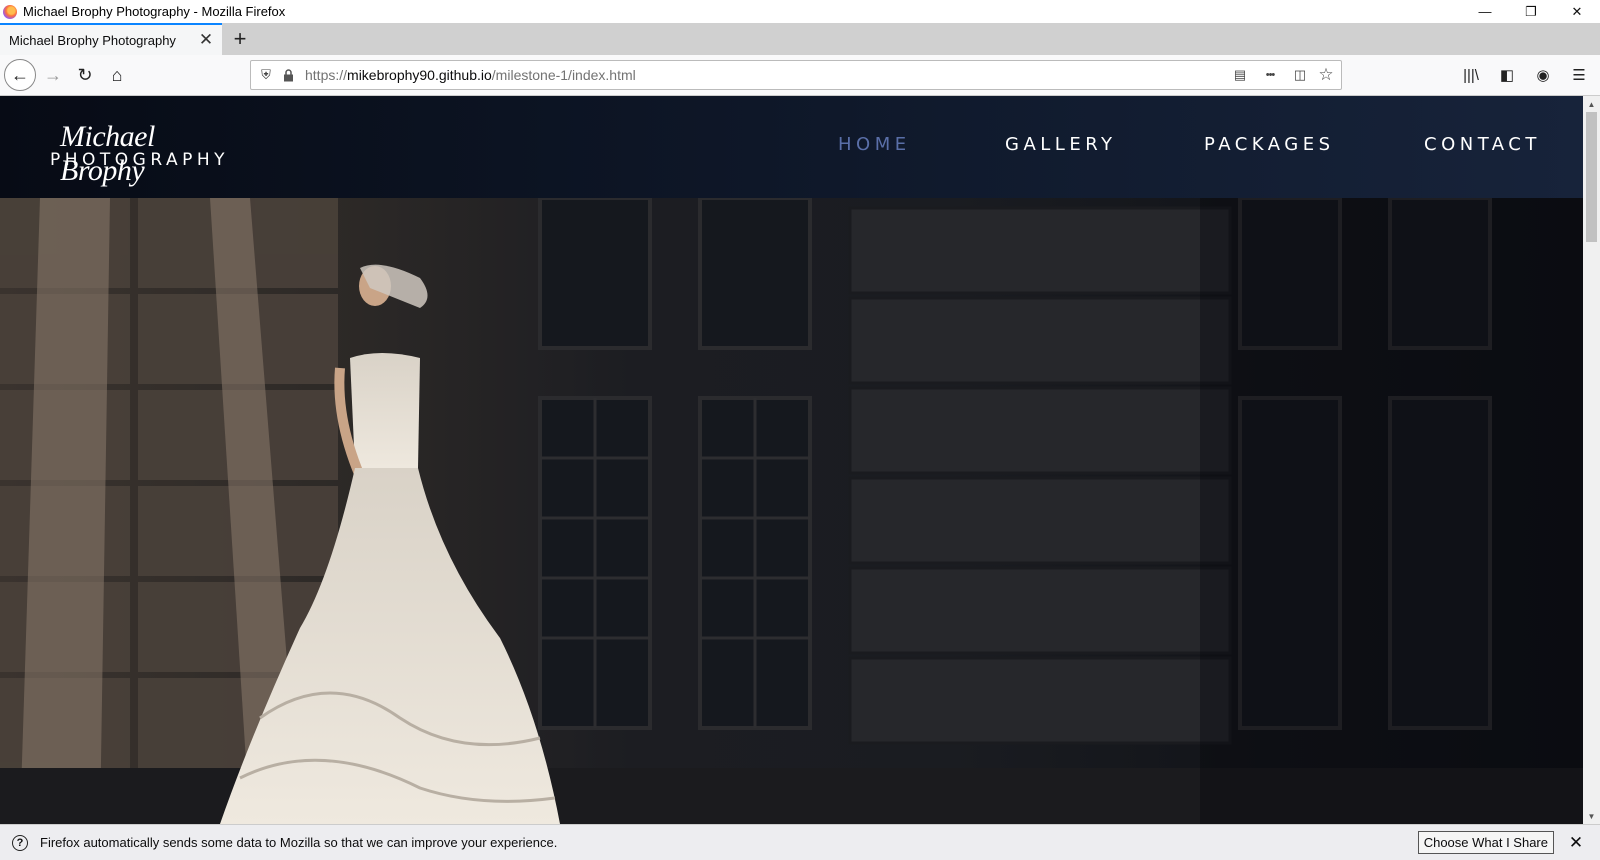 This screenshot has width=1600, height=860. What do you see at coordinates (1576, 843) in the screenshot?
I see `notification-close-icon: ✕` at bounding box center [1576, 843].